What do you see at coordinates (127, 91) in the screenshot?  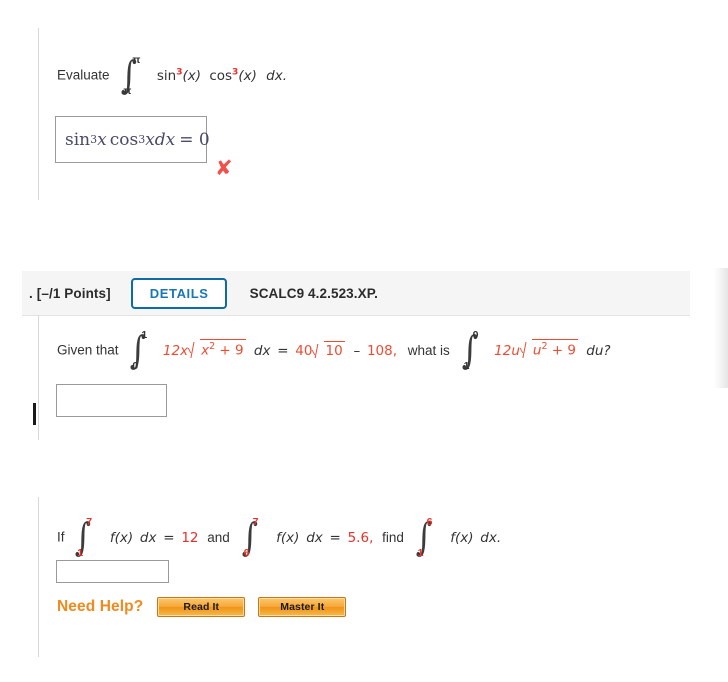 I see `integral-lower-limit: π` at bounding box center [127, 91].